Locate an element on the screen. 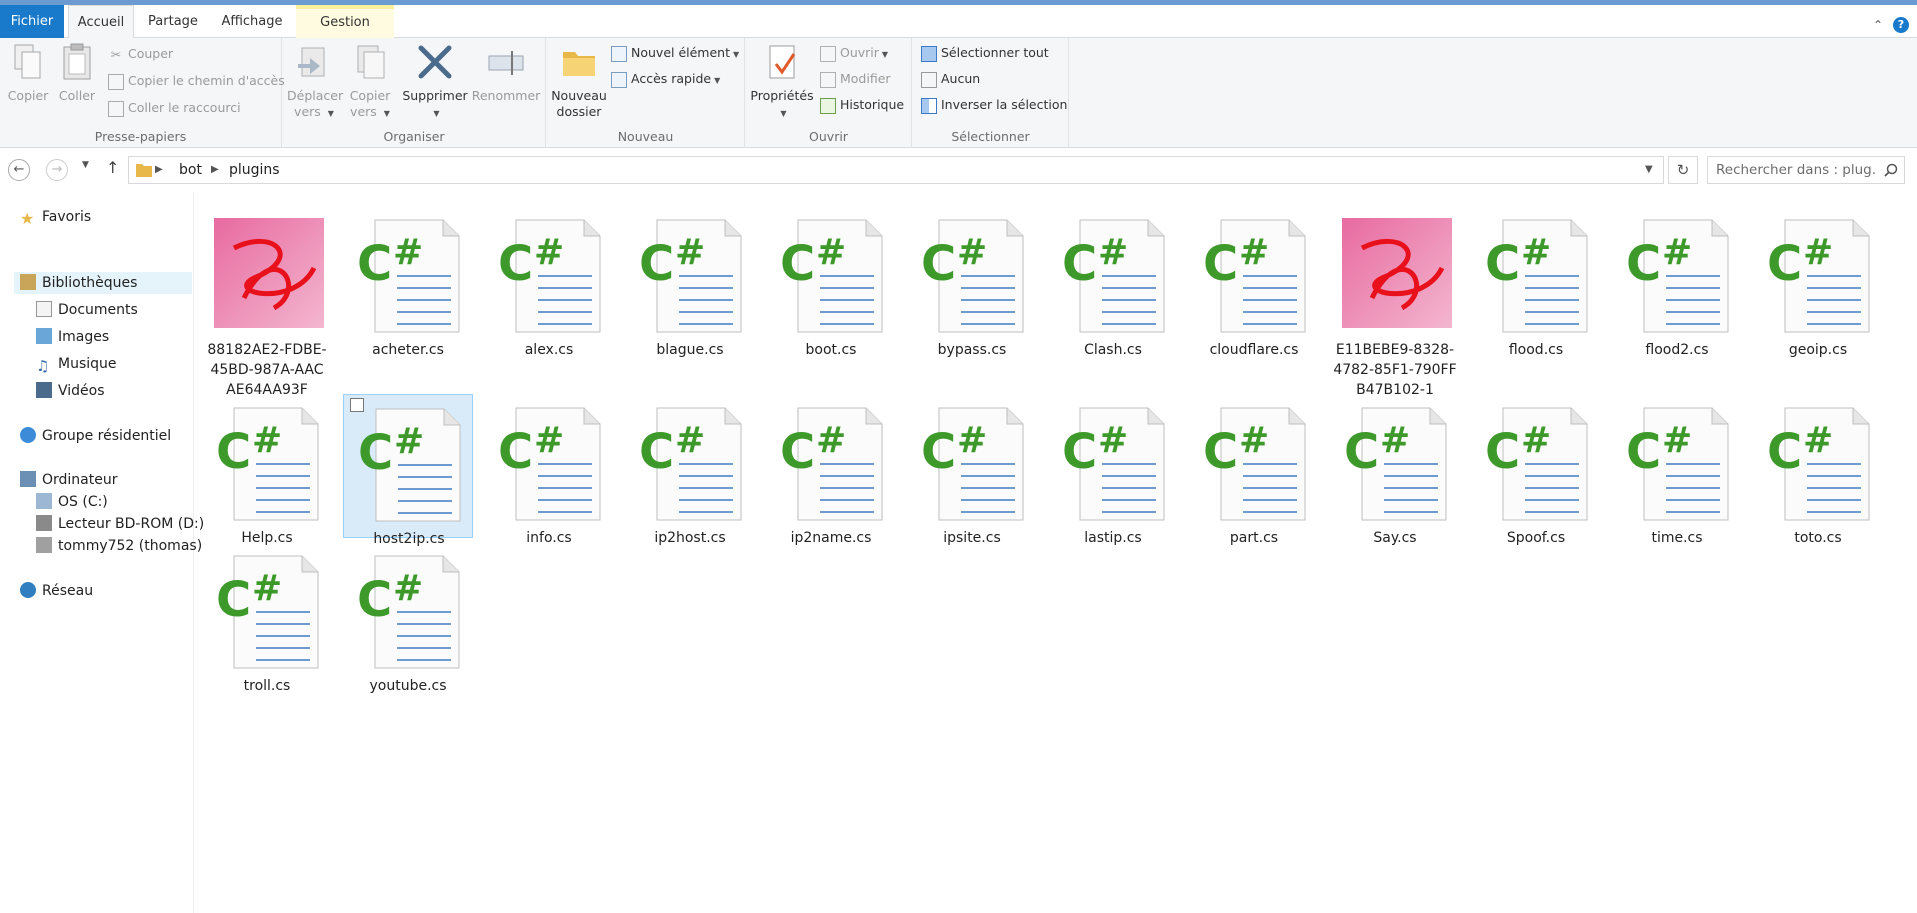 This screenshot has height=913, width=1917. nav-computer: Ordinateur is located at coordinates (69, 480).